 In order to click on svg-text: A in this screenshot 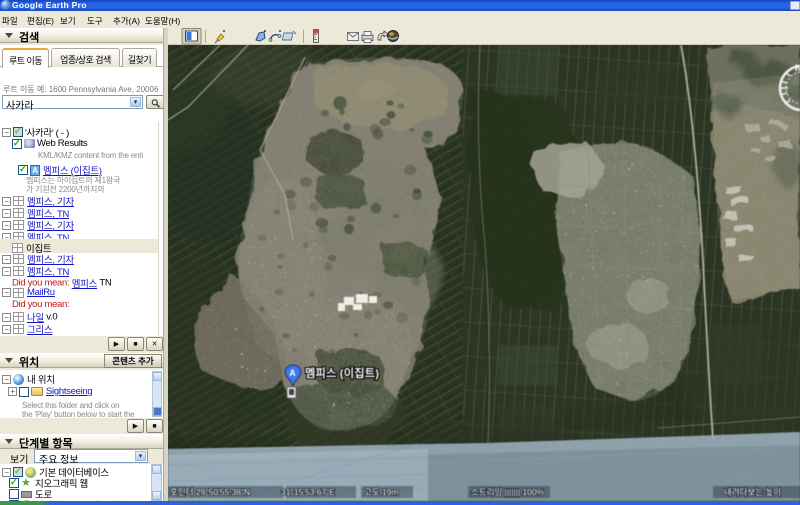, I will do `click(292, 373)`.